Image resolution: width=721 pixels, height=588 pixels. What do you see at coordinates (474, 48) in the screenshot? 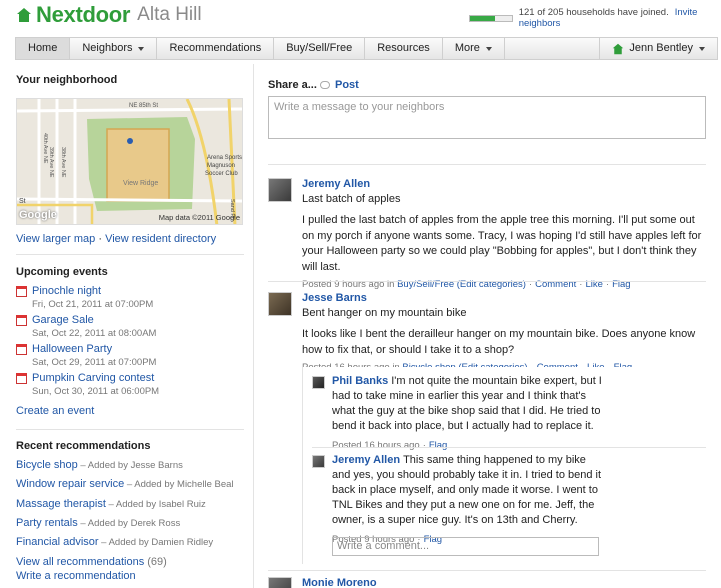
I see `nav-more: More` at bounding box center [474, 48].